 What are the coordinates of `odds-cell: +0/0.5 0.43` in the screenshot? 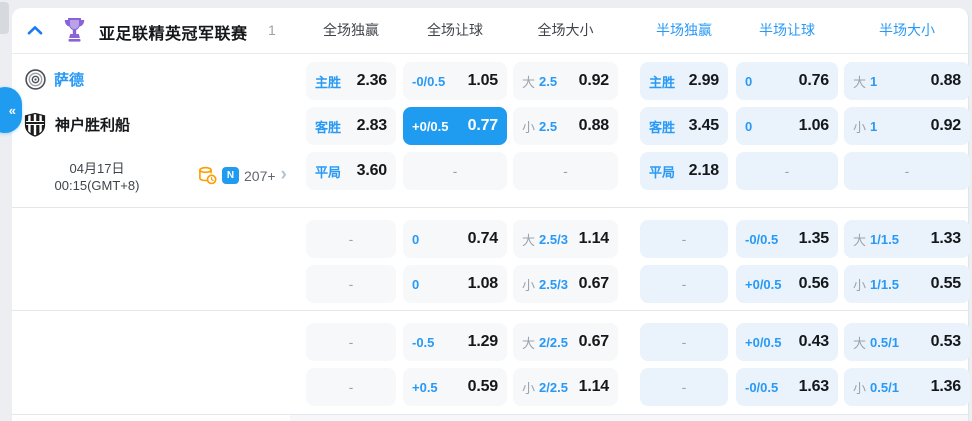 It's located at (787, 342).